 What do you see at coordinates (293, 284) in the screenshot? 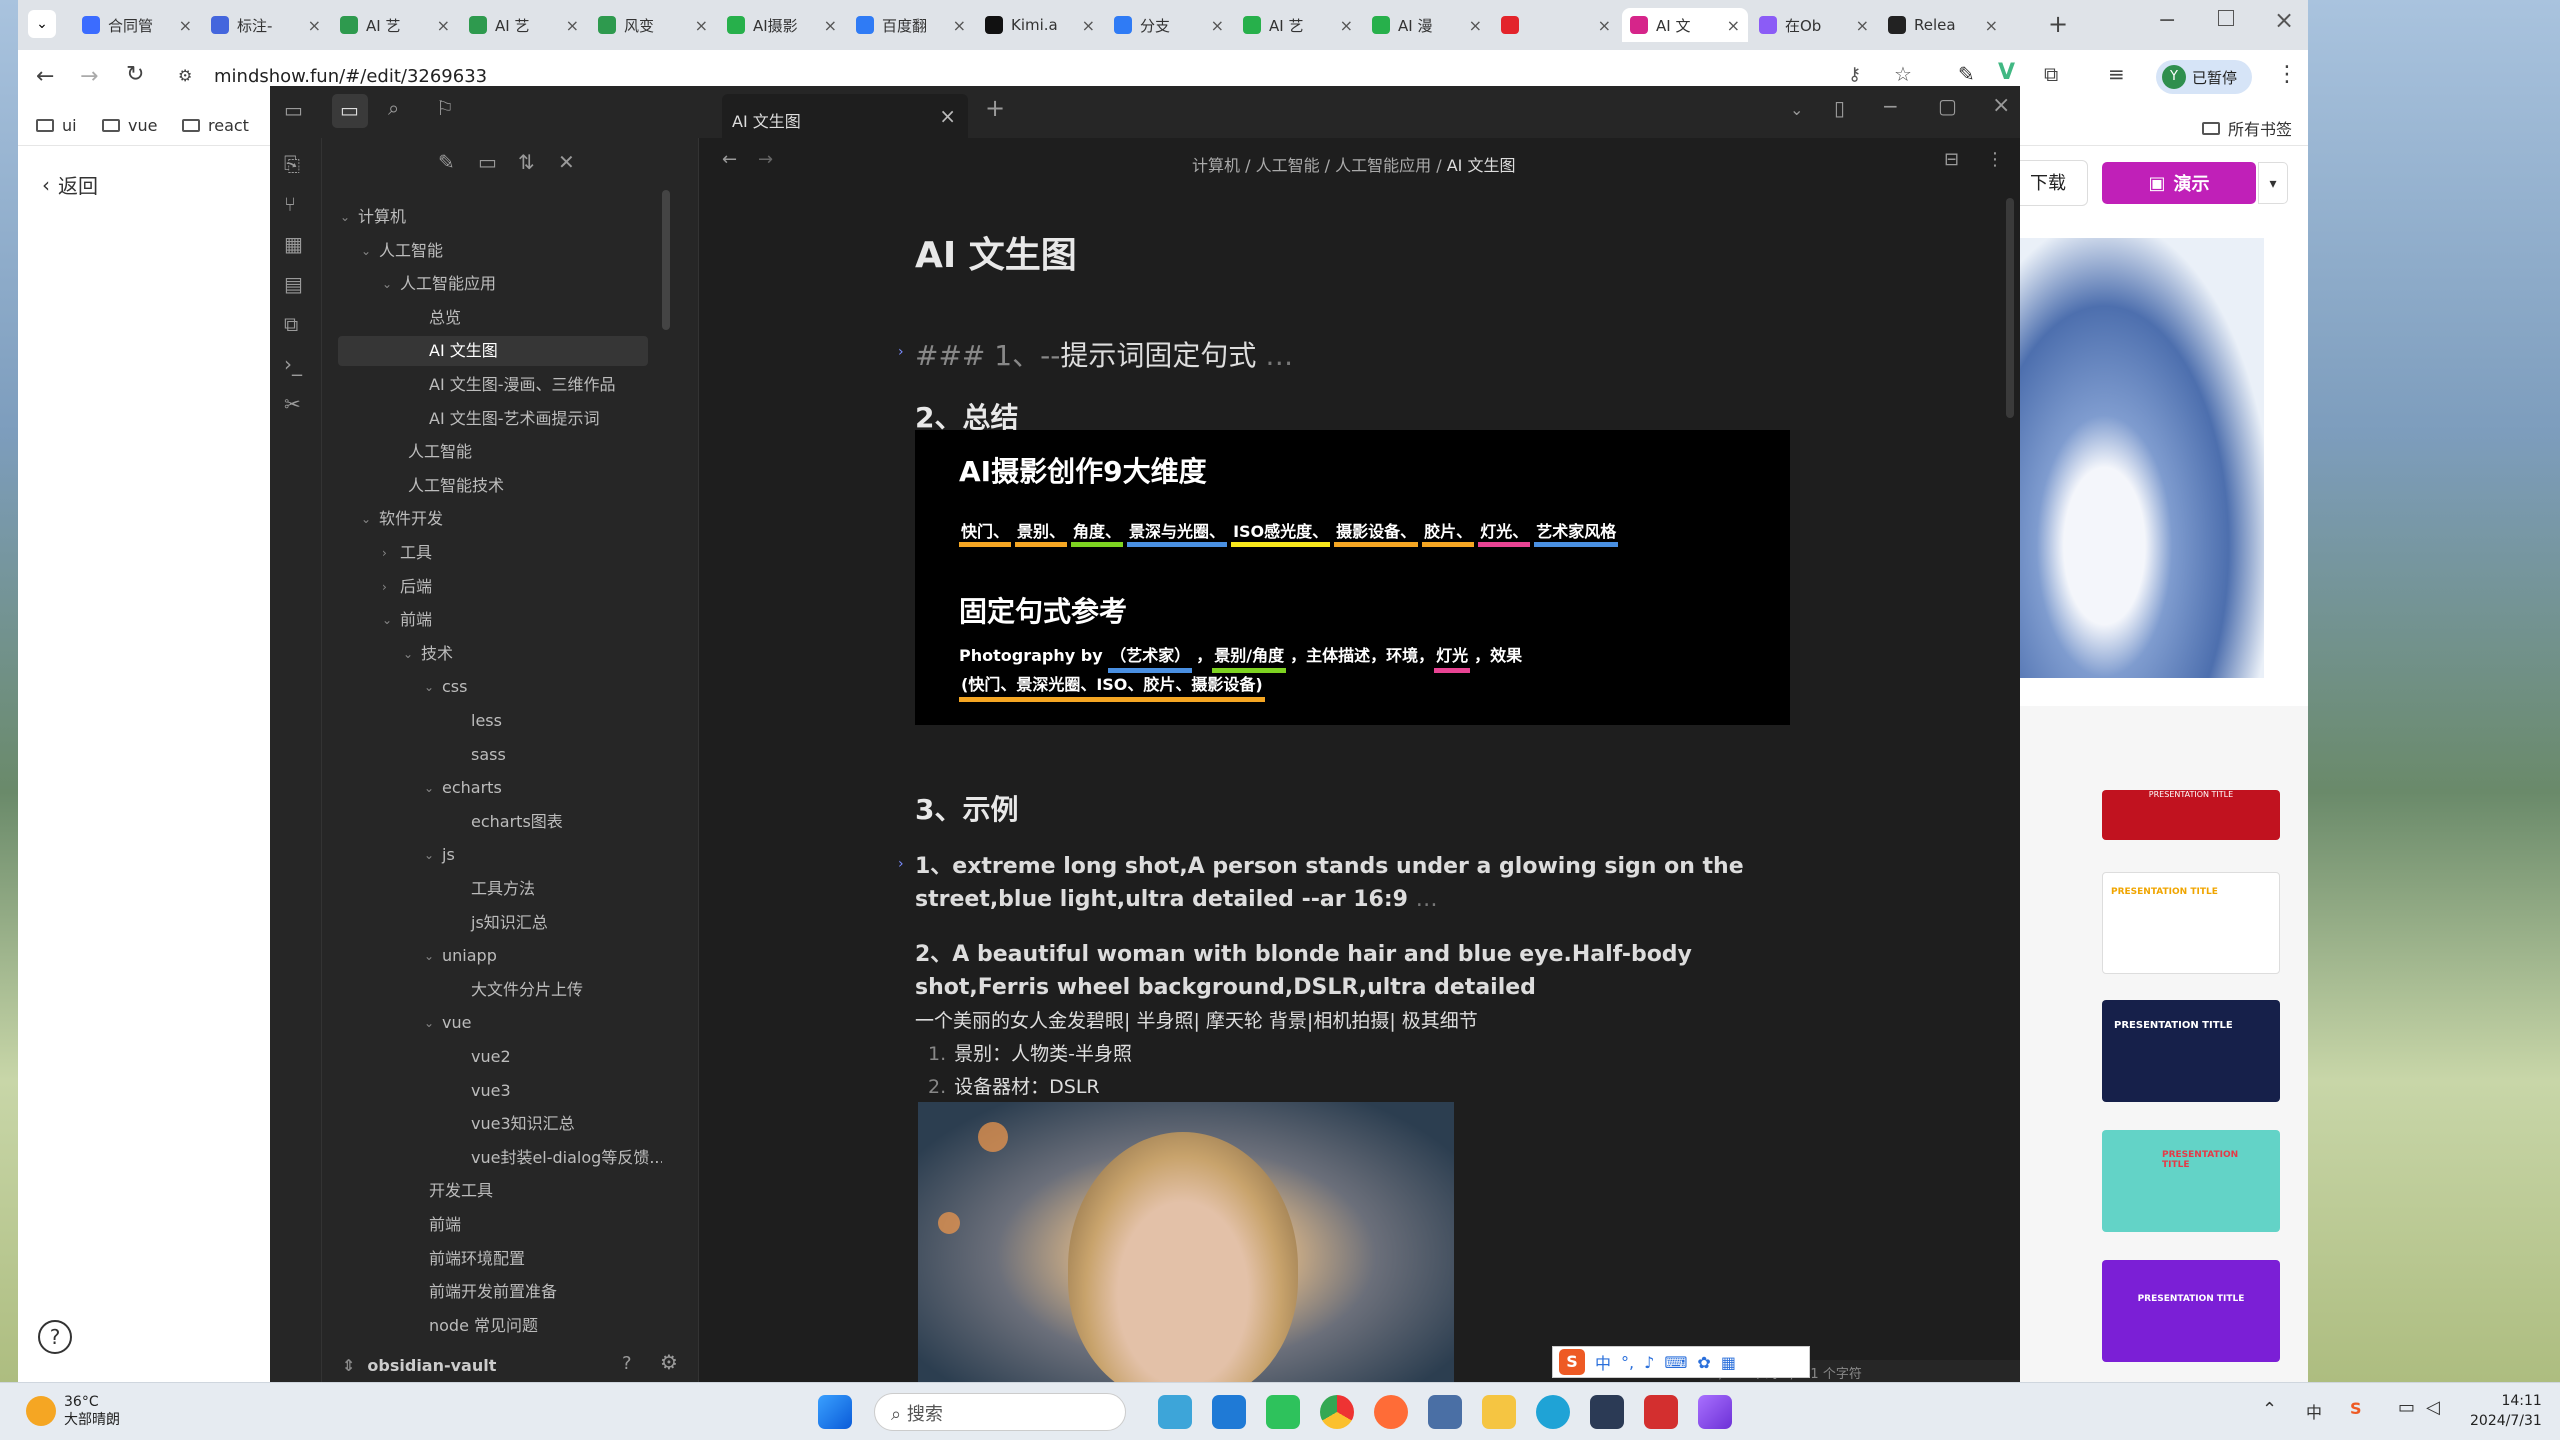
I see `daily-note-icon: ▤` at bounding box center [293, 284].